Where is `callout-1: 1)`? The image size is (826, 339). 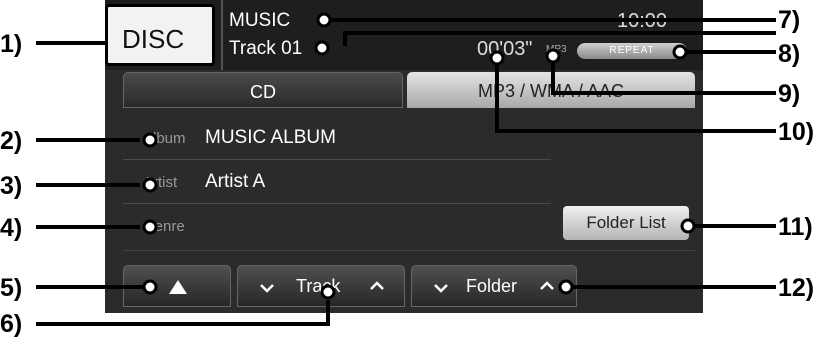 callout-1: 1) is located at coordinates (11, 44).